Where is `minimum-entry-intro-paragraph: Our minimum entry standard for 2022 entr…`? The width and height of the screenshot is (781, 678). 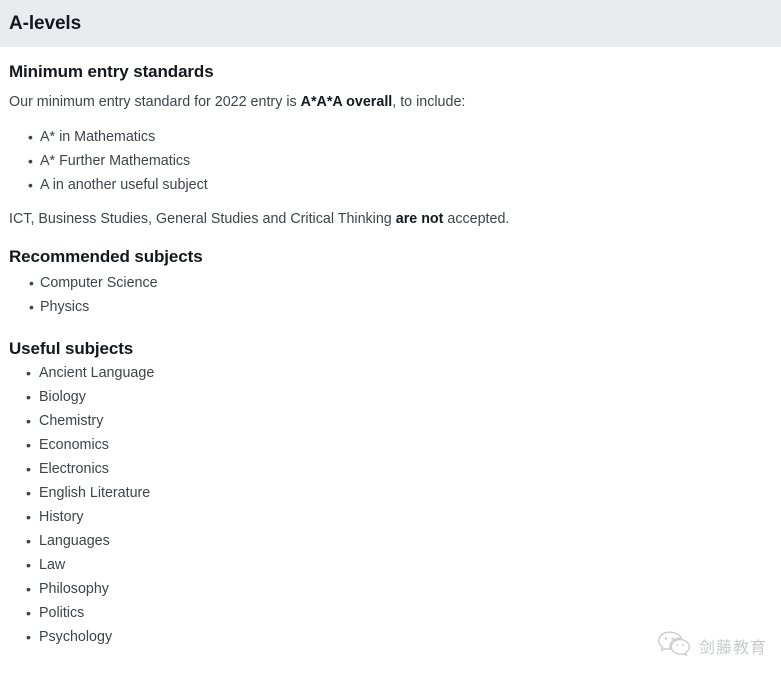
minimum-entry-intro-paragraph: Our minimum entry standard for 2022 entr… is located at coordinates (390, 95).